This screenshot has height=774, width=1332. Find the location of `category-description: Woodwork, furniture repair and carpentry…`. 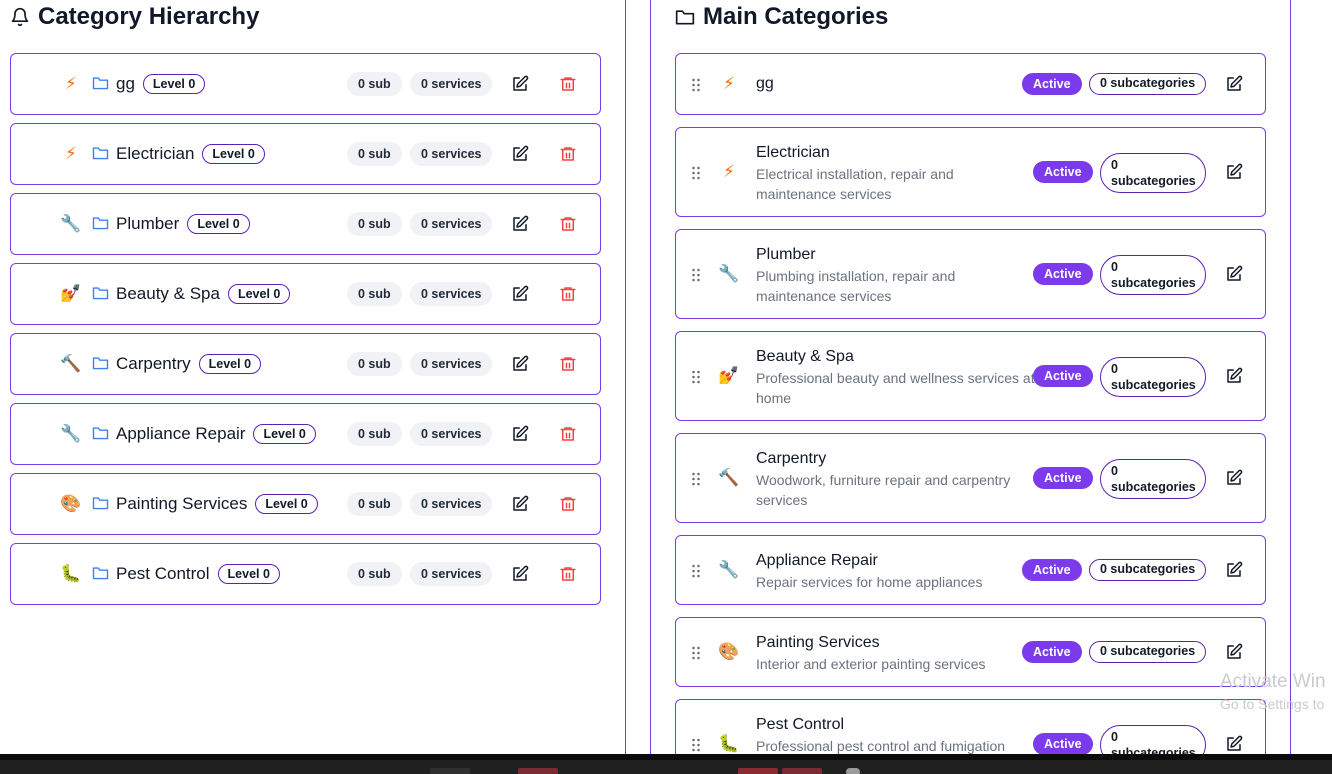

category-description: Woodwork, furniture repair and carpentry… is located at coordinates (883, 490).